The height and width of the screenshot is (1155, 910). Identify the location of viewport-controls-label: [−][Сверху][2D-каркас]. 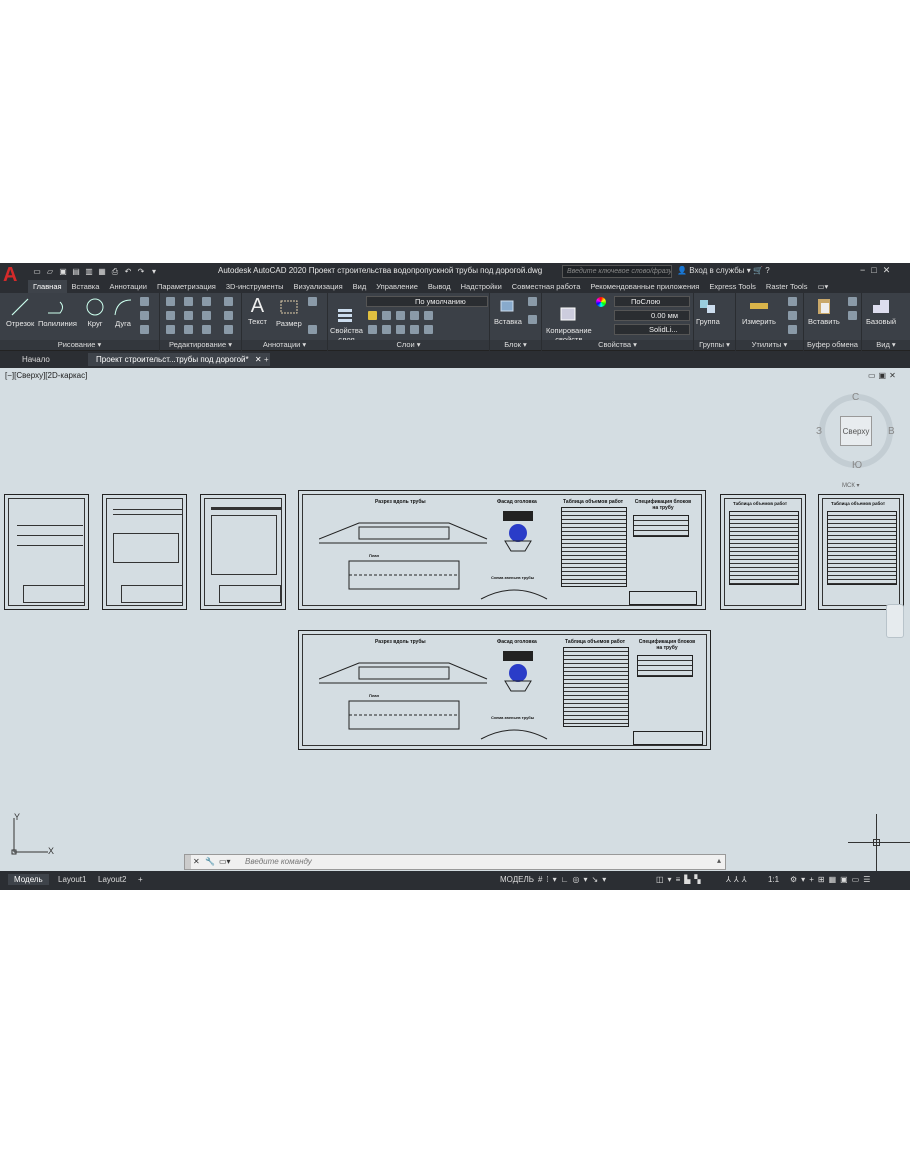
(46, 375).